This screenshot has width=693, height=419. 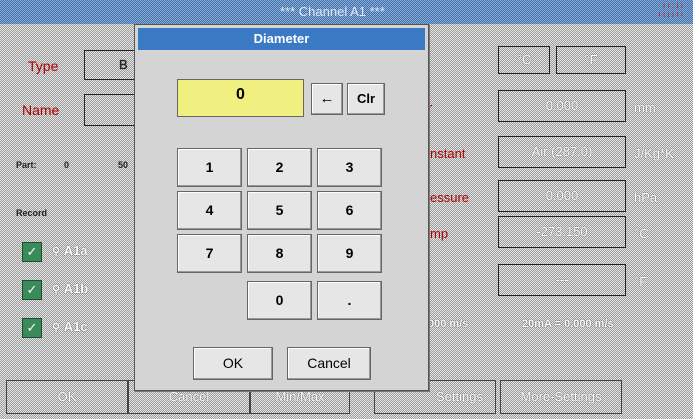 What do you see at coordinates (562, 280) in the screenshot?
I see `fahrenheit-field: ---` at bounding box center [562, 280].